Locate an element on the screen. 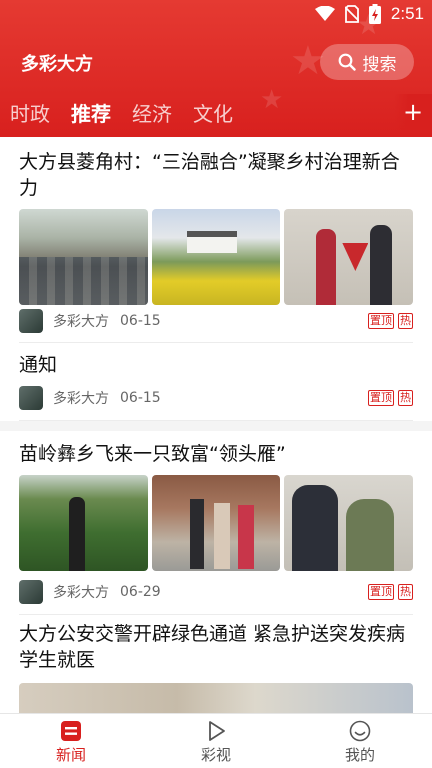  nav-mine-label: 我的 is located at coordinates (359, 755).